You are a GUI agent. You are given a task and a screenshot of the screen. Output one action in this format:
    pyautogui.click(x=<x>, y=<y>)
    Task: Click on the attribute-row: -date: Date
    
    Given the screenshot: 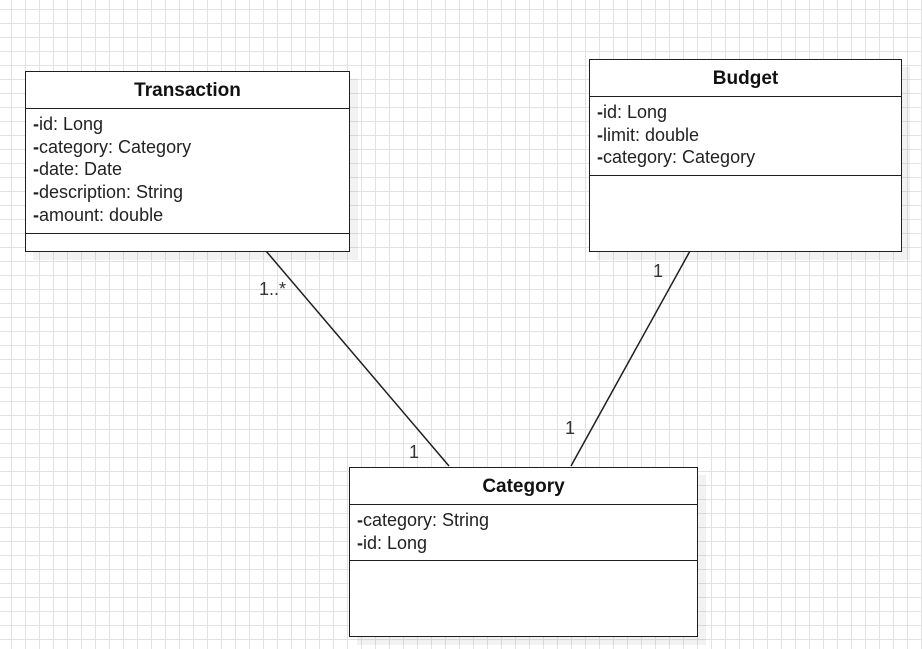 What is the action you would take?
    pyautogui.click(x=187, y=169)
    